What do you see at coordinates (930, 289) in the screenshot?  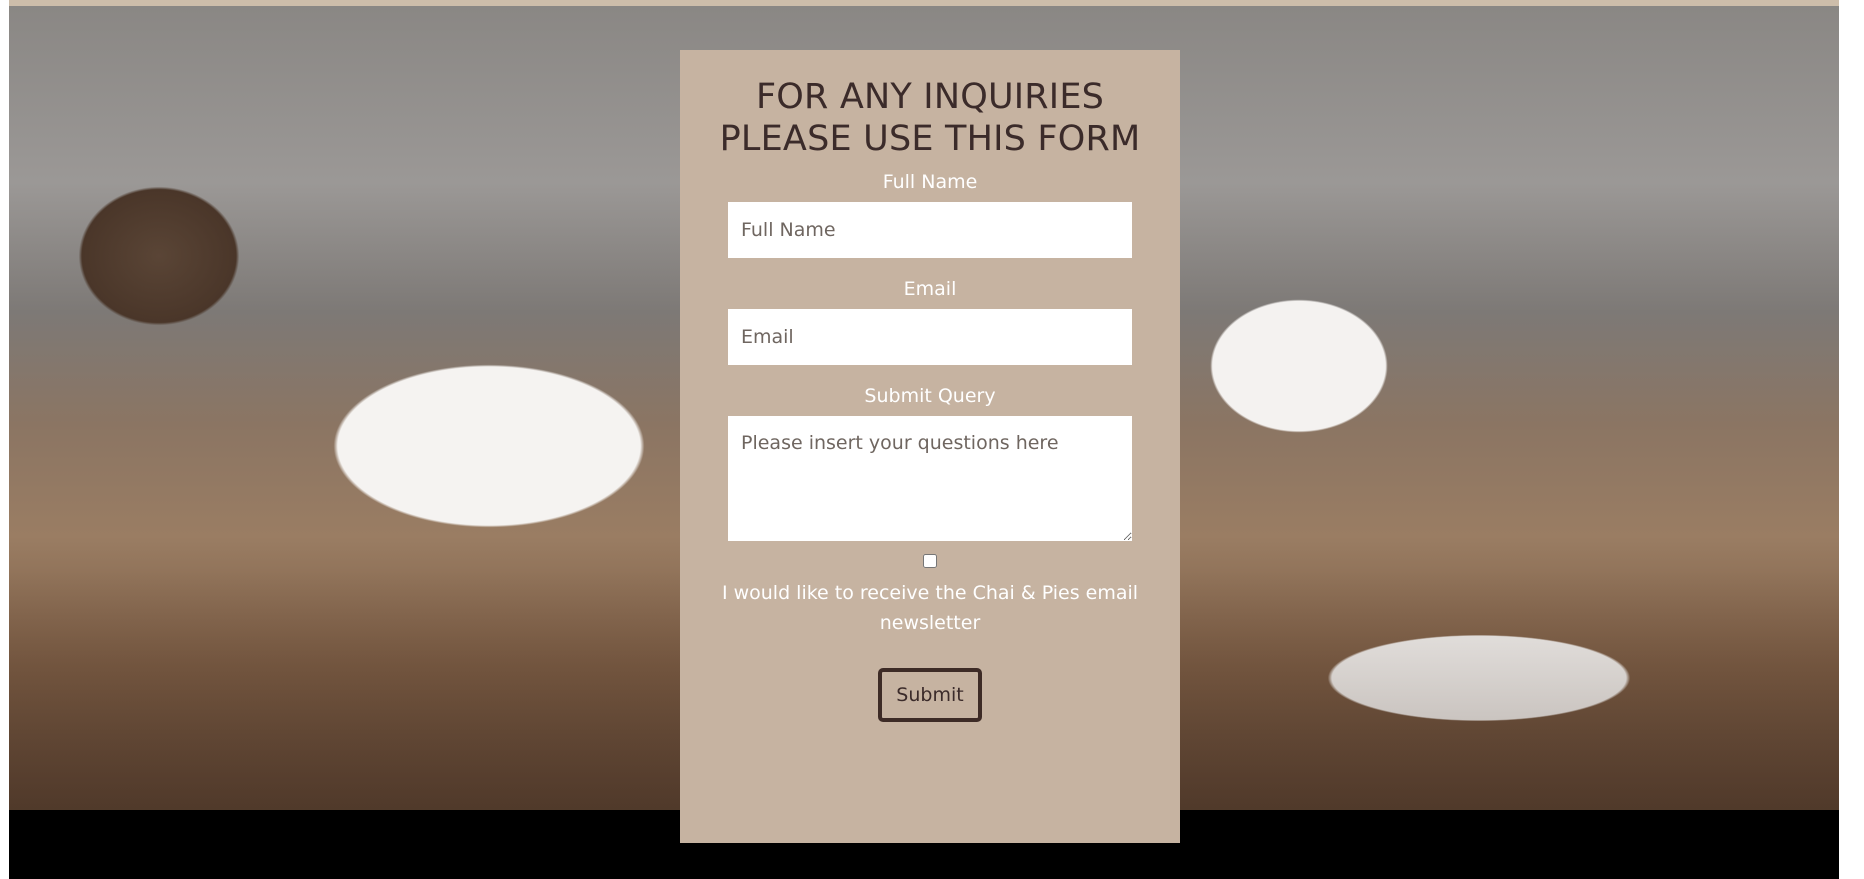 I see `email-label: Email` at bounding box center [930, 289].